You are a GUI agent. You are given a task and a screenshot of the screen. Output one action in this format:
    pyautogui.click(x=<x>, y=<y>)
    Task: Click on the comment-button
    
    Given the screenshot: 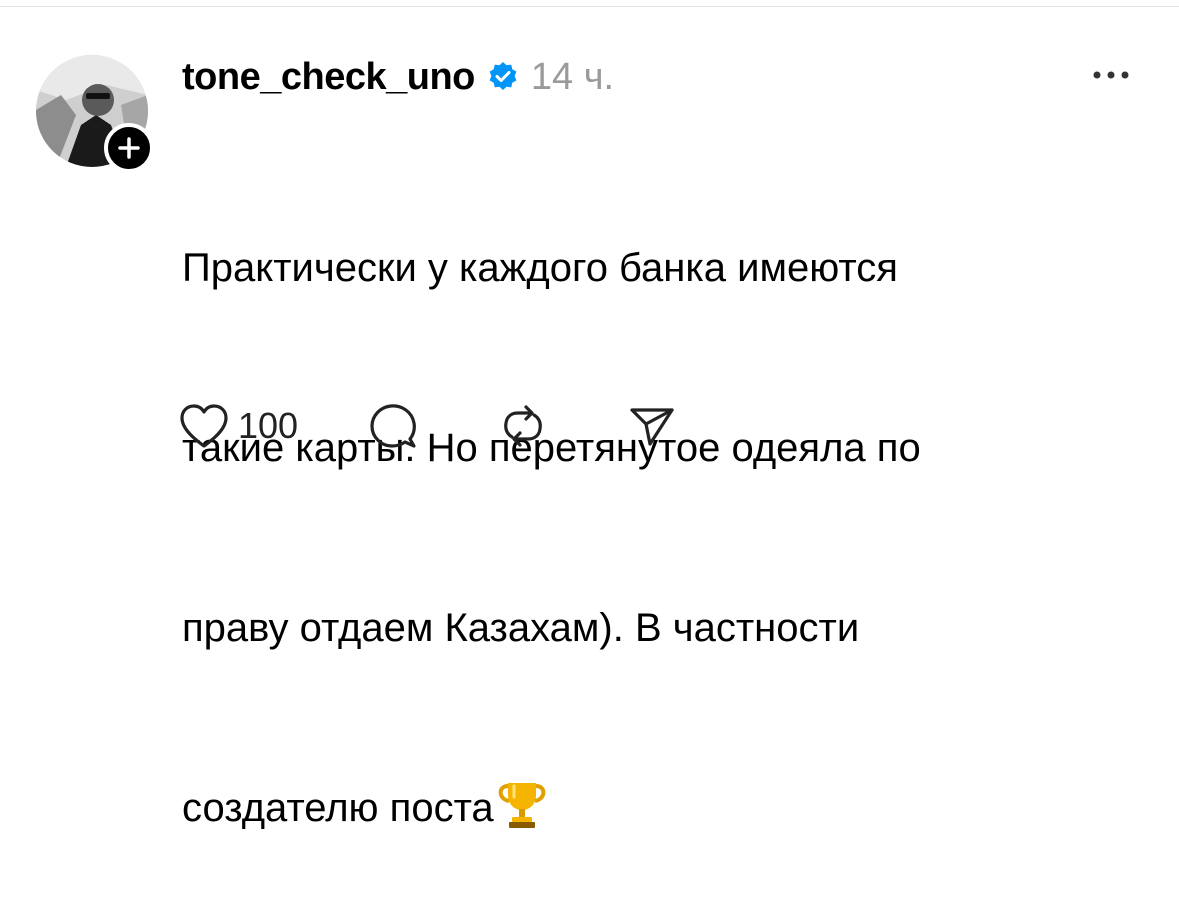 What is the action you would take?
    pyautogui.click(x=393, y=426)
    